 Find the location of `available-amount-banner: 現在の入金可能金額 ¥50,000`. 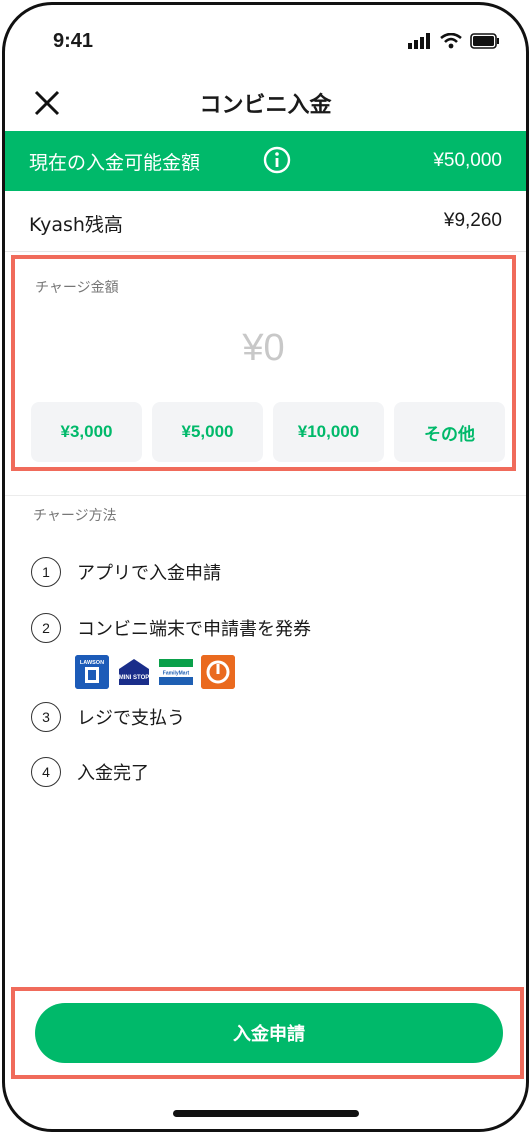

available-amount-banner: 現在の入金可能金額 ¥50,000 is located at coordinates (265, 161).